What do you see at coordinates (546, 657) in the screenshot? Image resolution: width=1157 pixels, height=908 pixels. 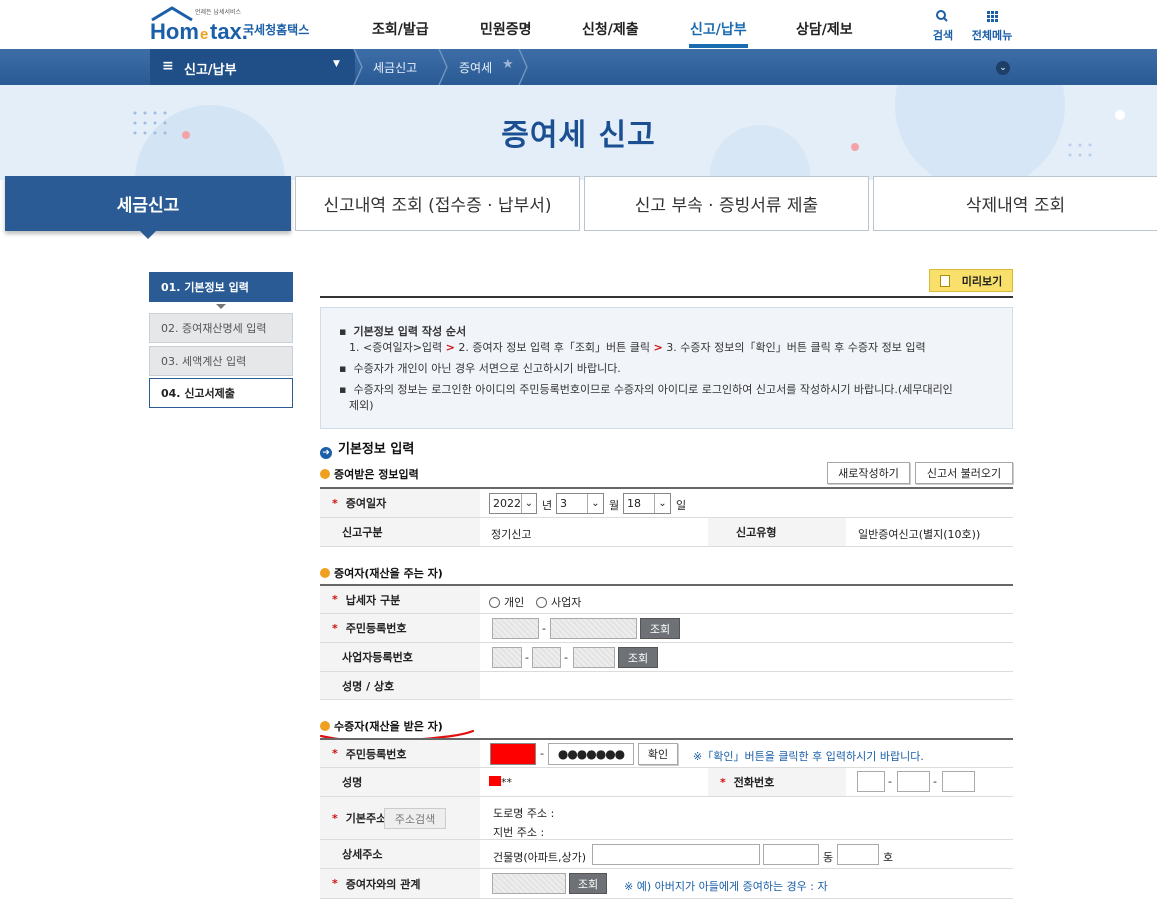 I see `brn-part2-input` at bounding box center [546, 657].